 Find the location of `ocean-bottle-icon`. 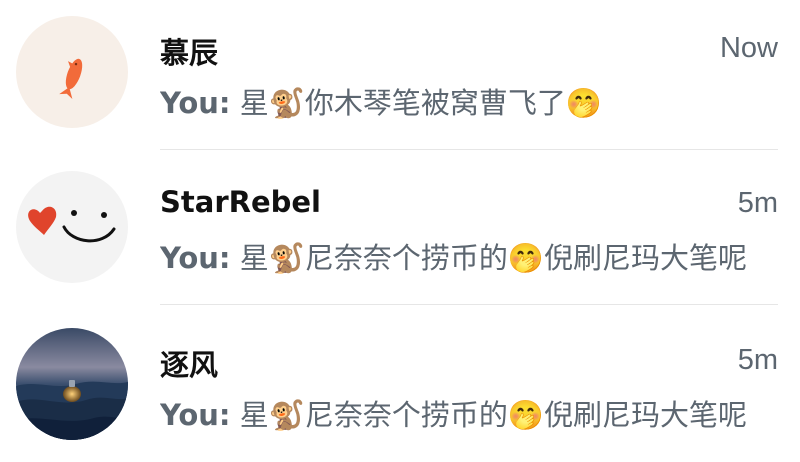

ocean-bottle-icon is located at coordinates (72, 384).